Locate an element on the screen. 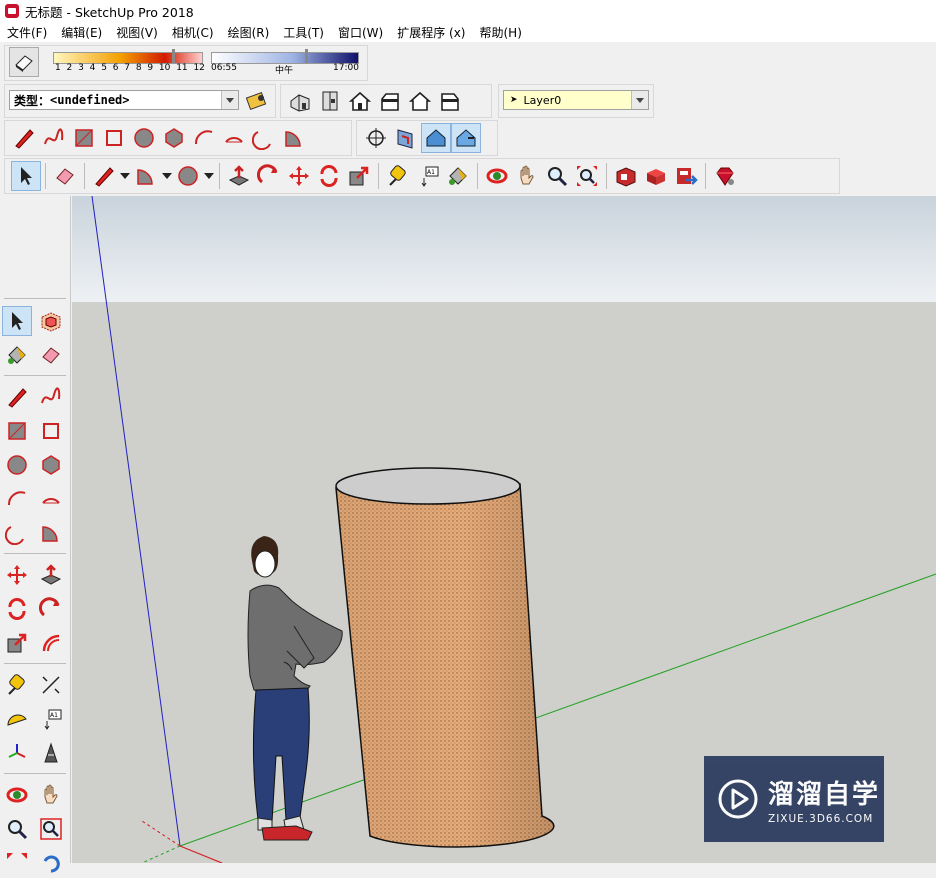 The width and height of the screenshot is (936, 878). entity-info-icon is located at coordinates (258, 100).